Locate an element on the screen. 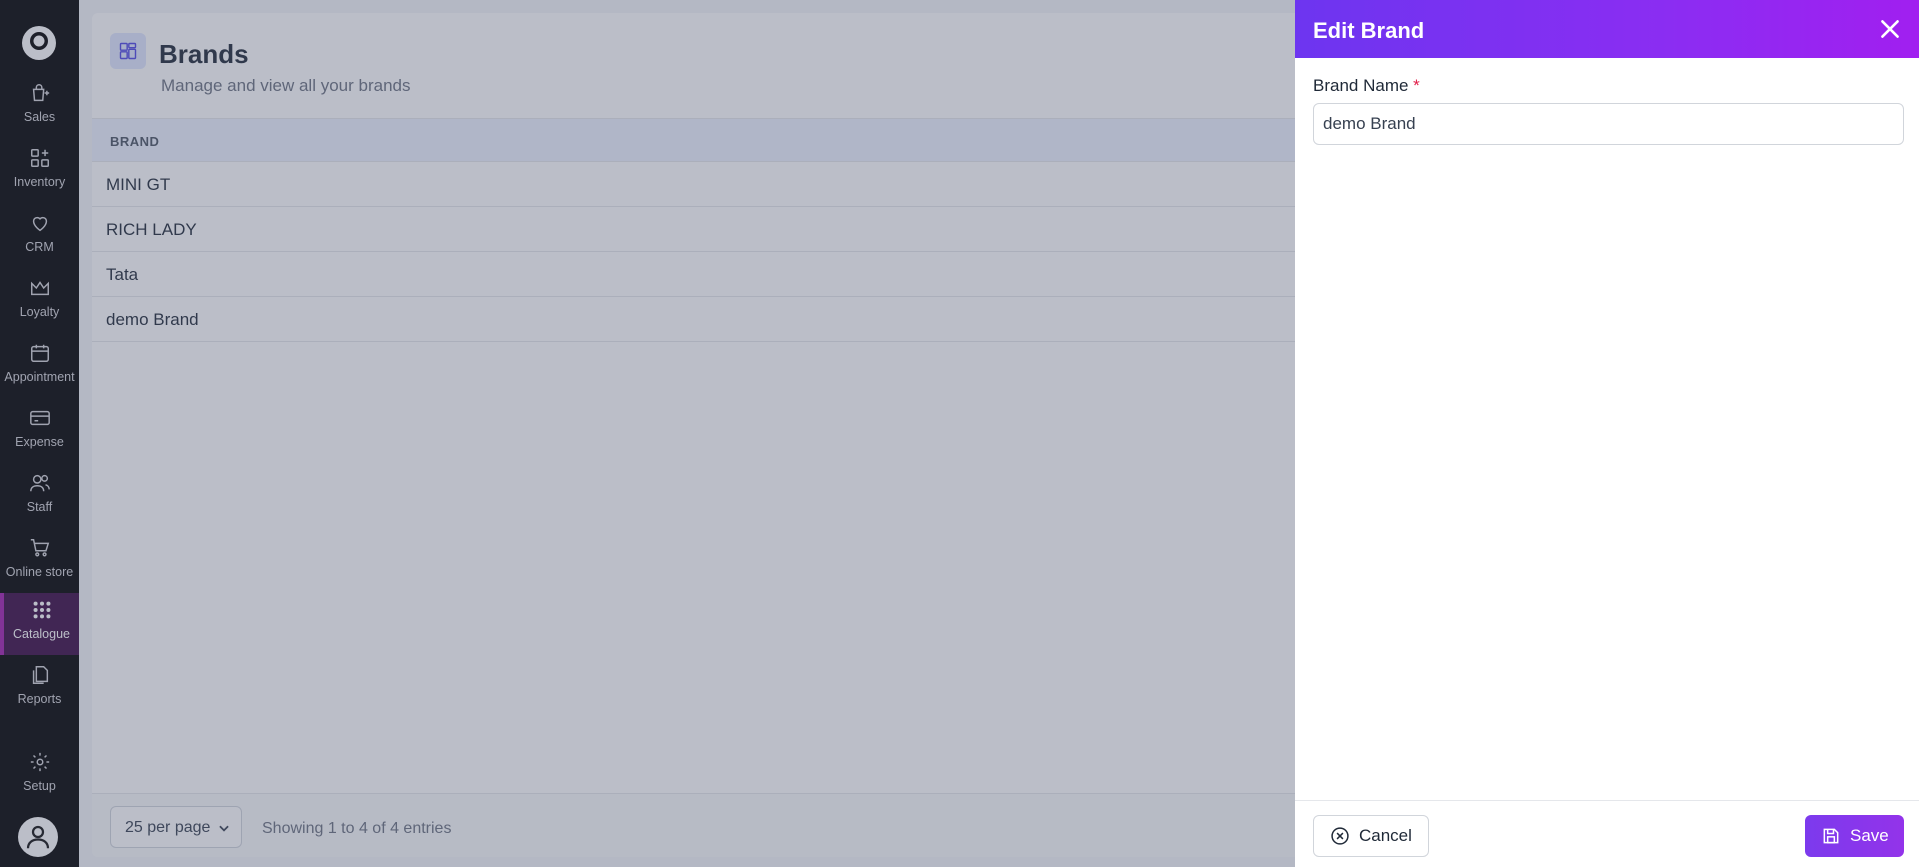  cancel-button: Cancel is located at coordinates (1371, 836).